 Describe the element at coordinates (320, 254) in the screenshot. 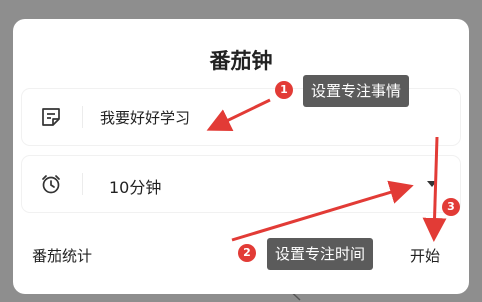

I see `annotation-tip-2: 设置专注时间` at that location.